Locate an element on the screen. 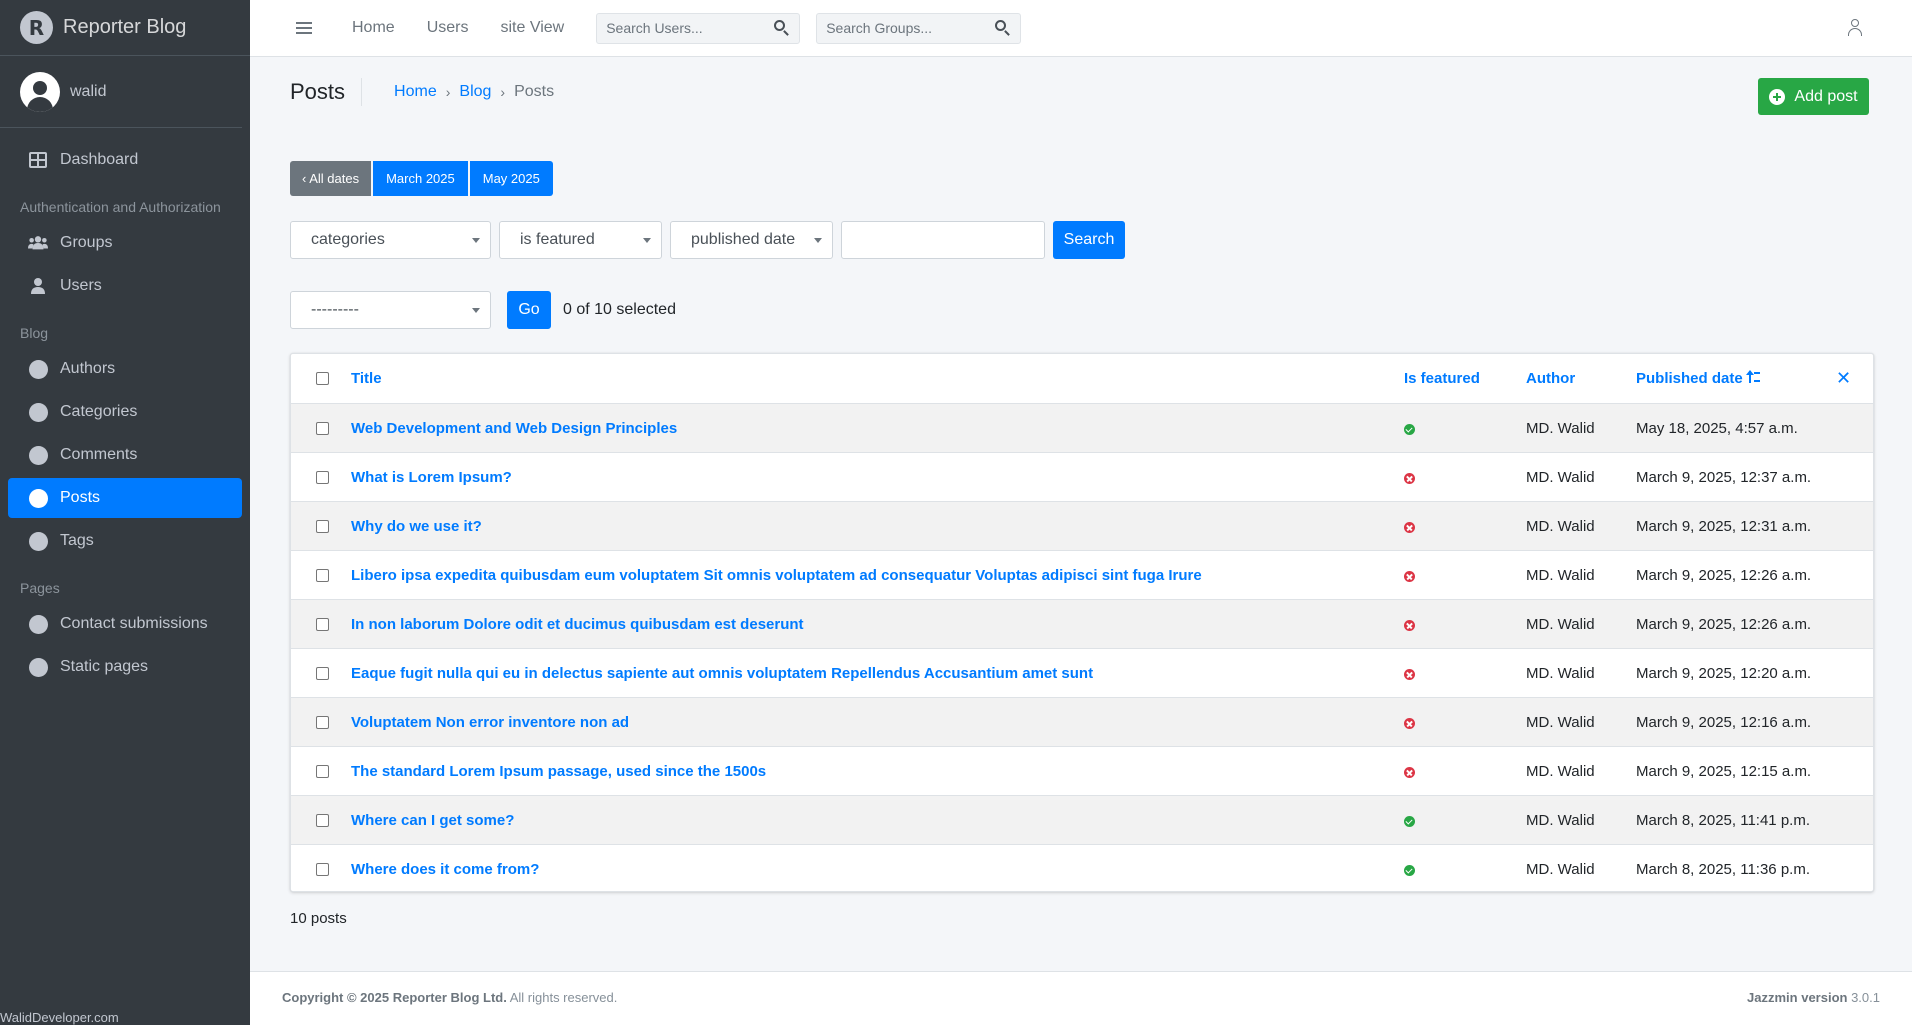 Image resolution: width=1912 pixels, height=1025 pixels. action-select: --------- is located at coordinates (390, 310).